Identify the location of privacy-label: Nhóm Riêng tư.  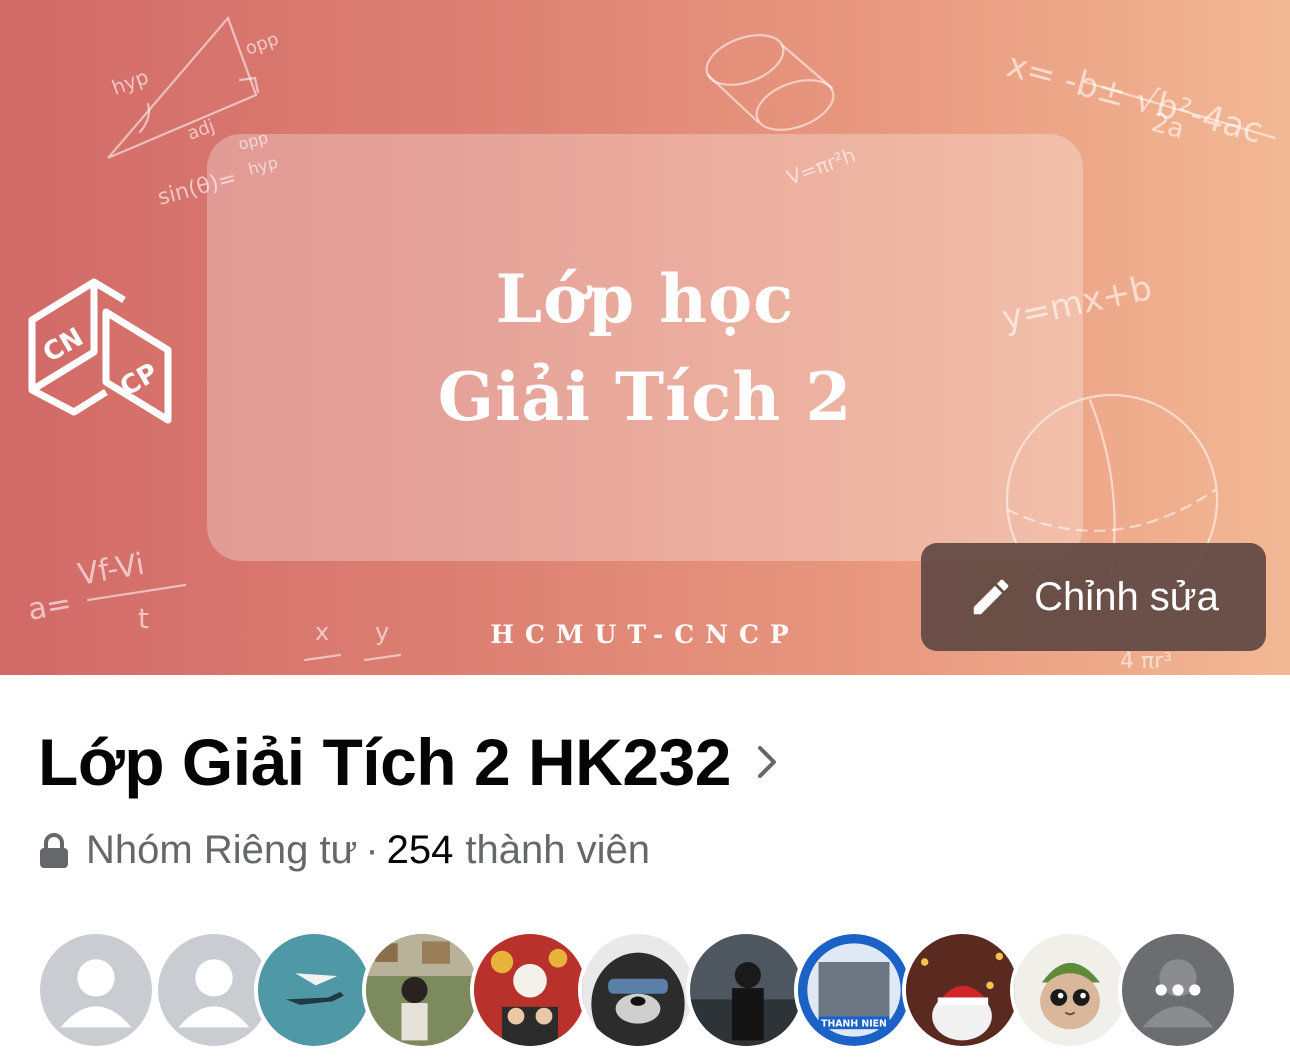
(221, 850).